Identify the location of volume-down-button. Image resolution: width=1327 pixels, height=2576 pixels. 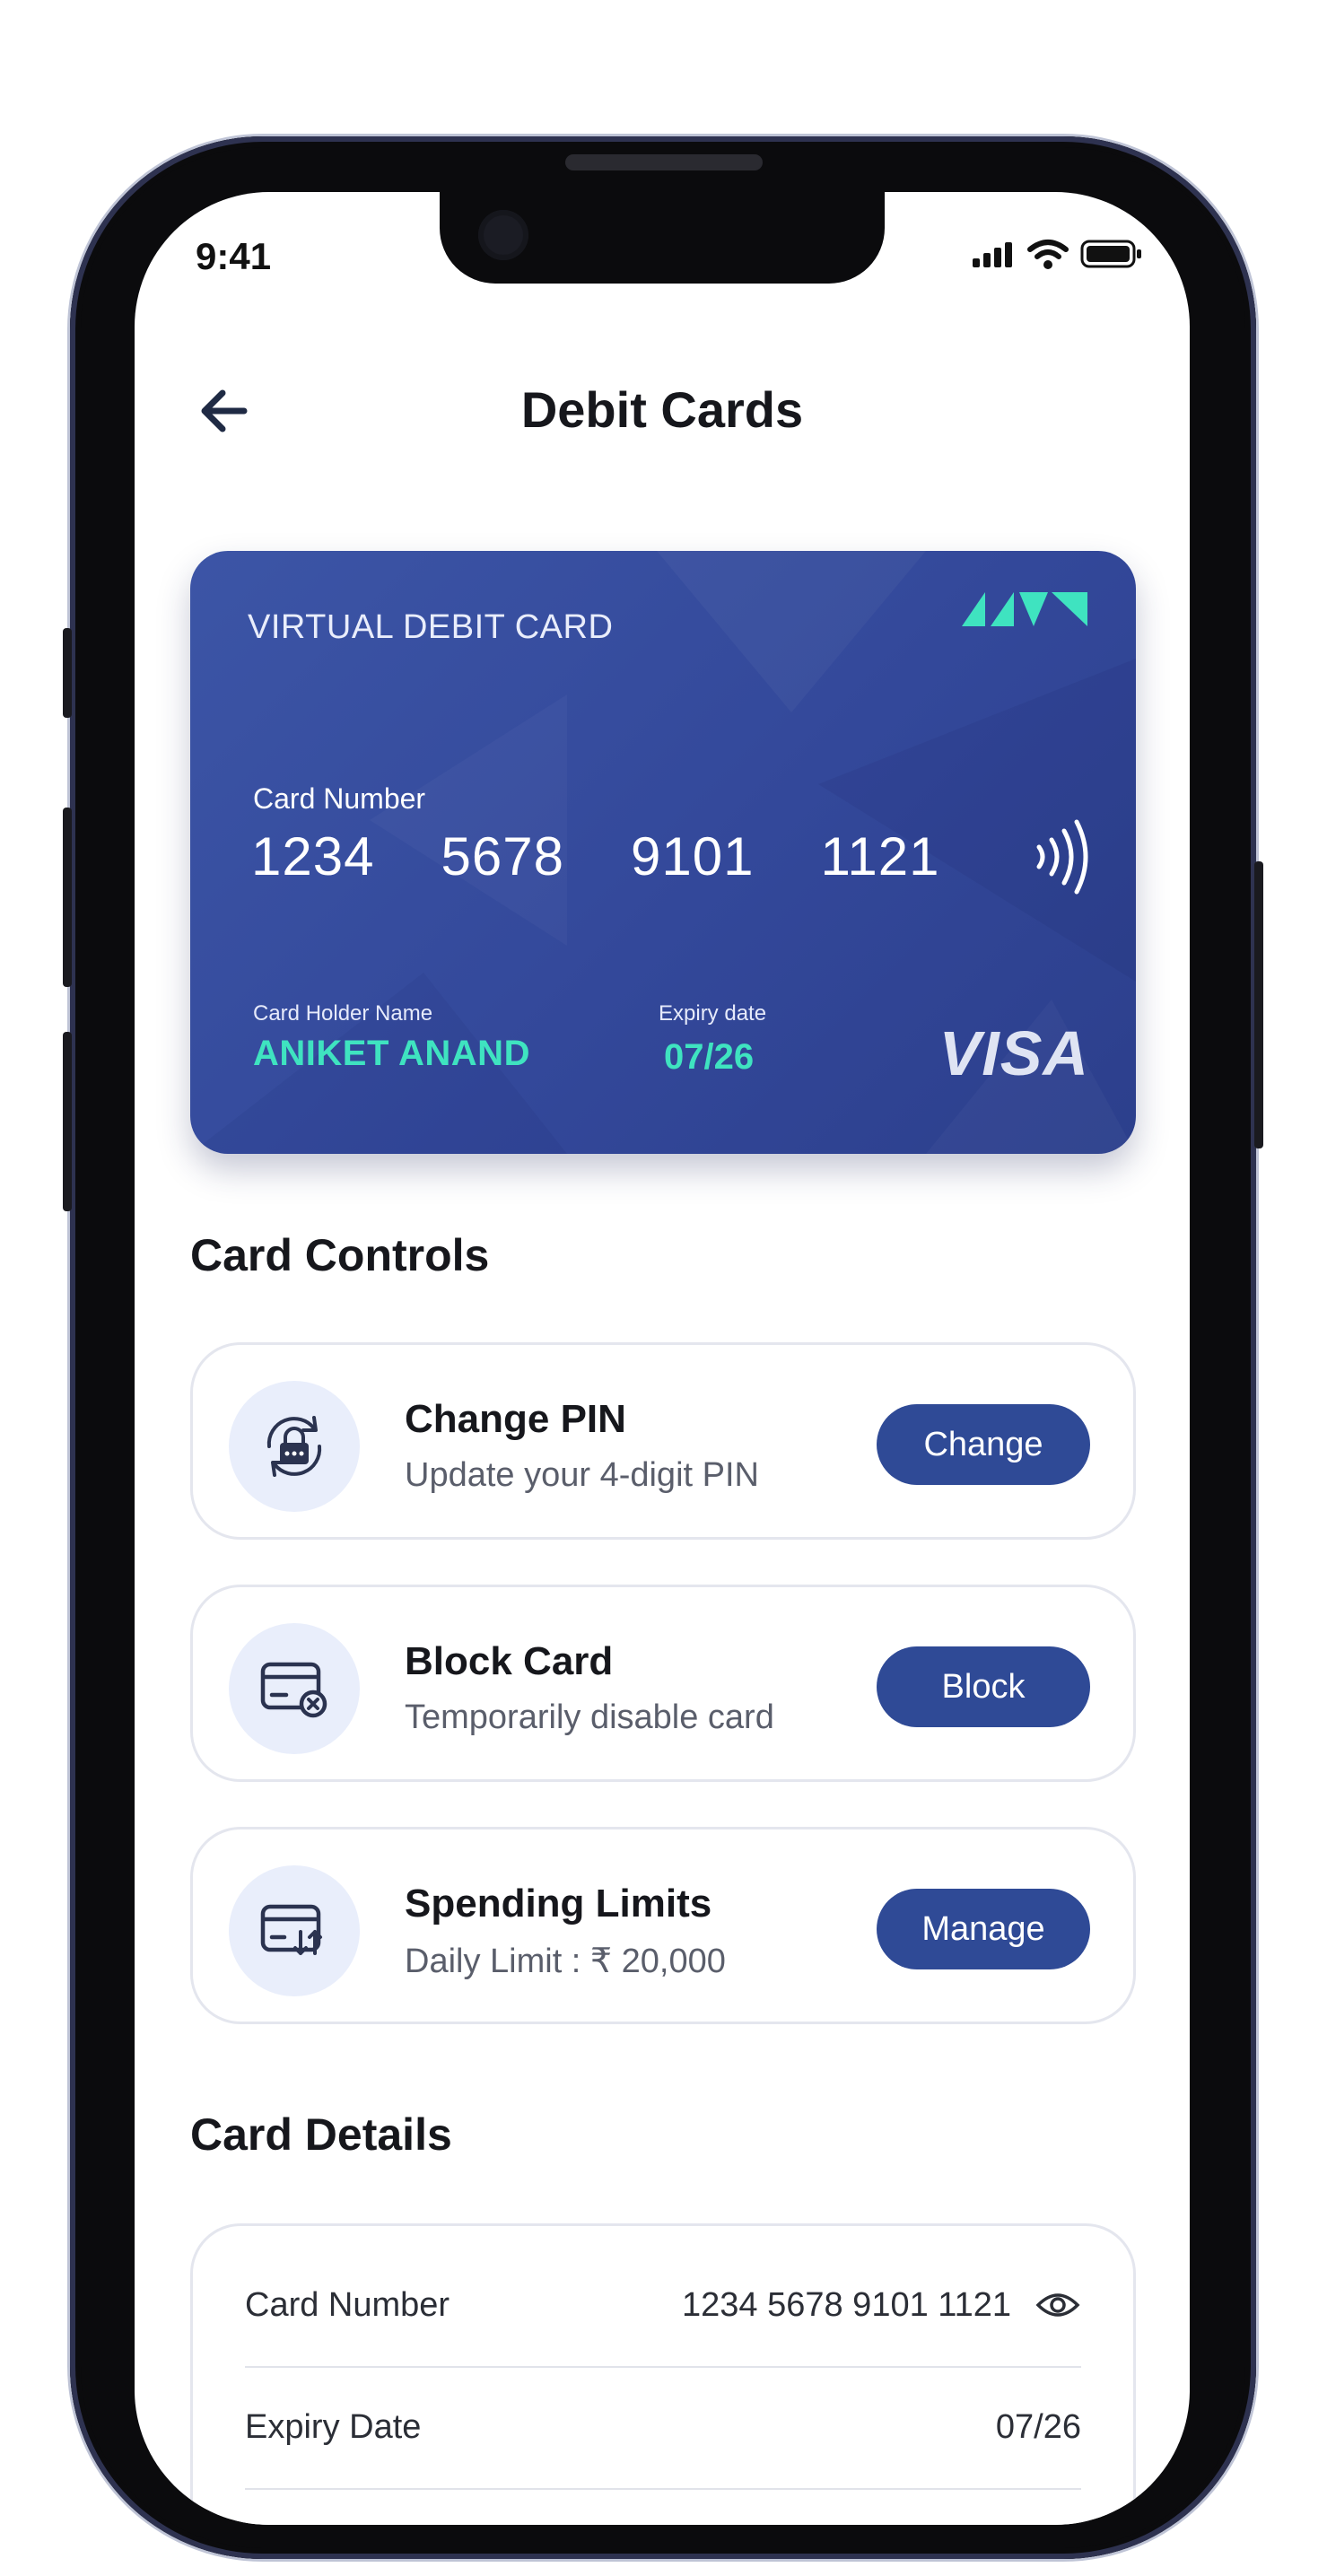
(67, 1122).